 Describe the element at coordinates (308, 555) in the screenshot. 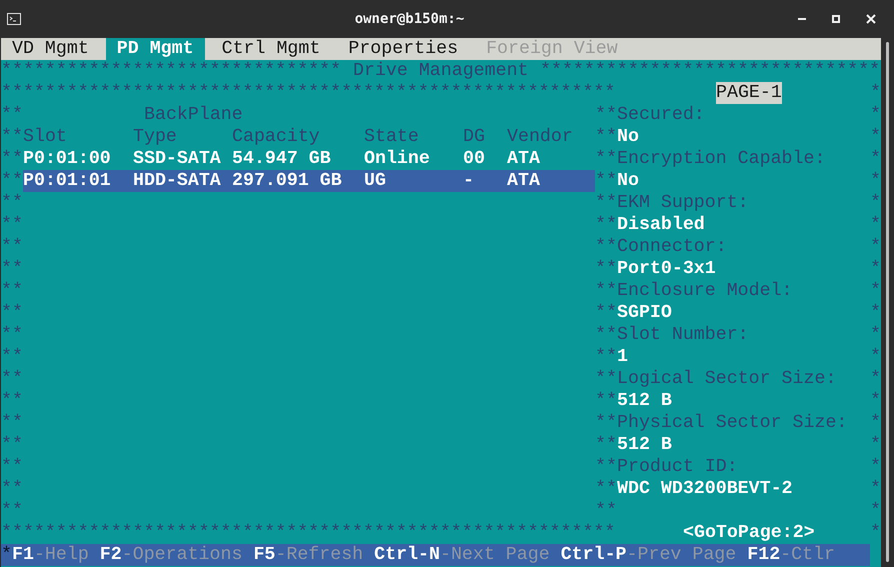

I see `function-key: F5-Refresh` at that location.